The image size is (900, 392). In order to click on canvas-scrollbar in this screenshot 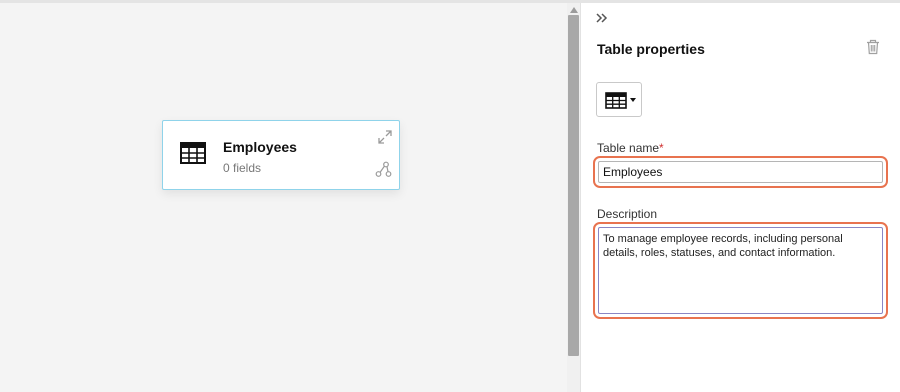, I will do `click(573, 197)`.